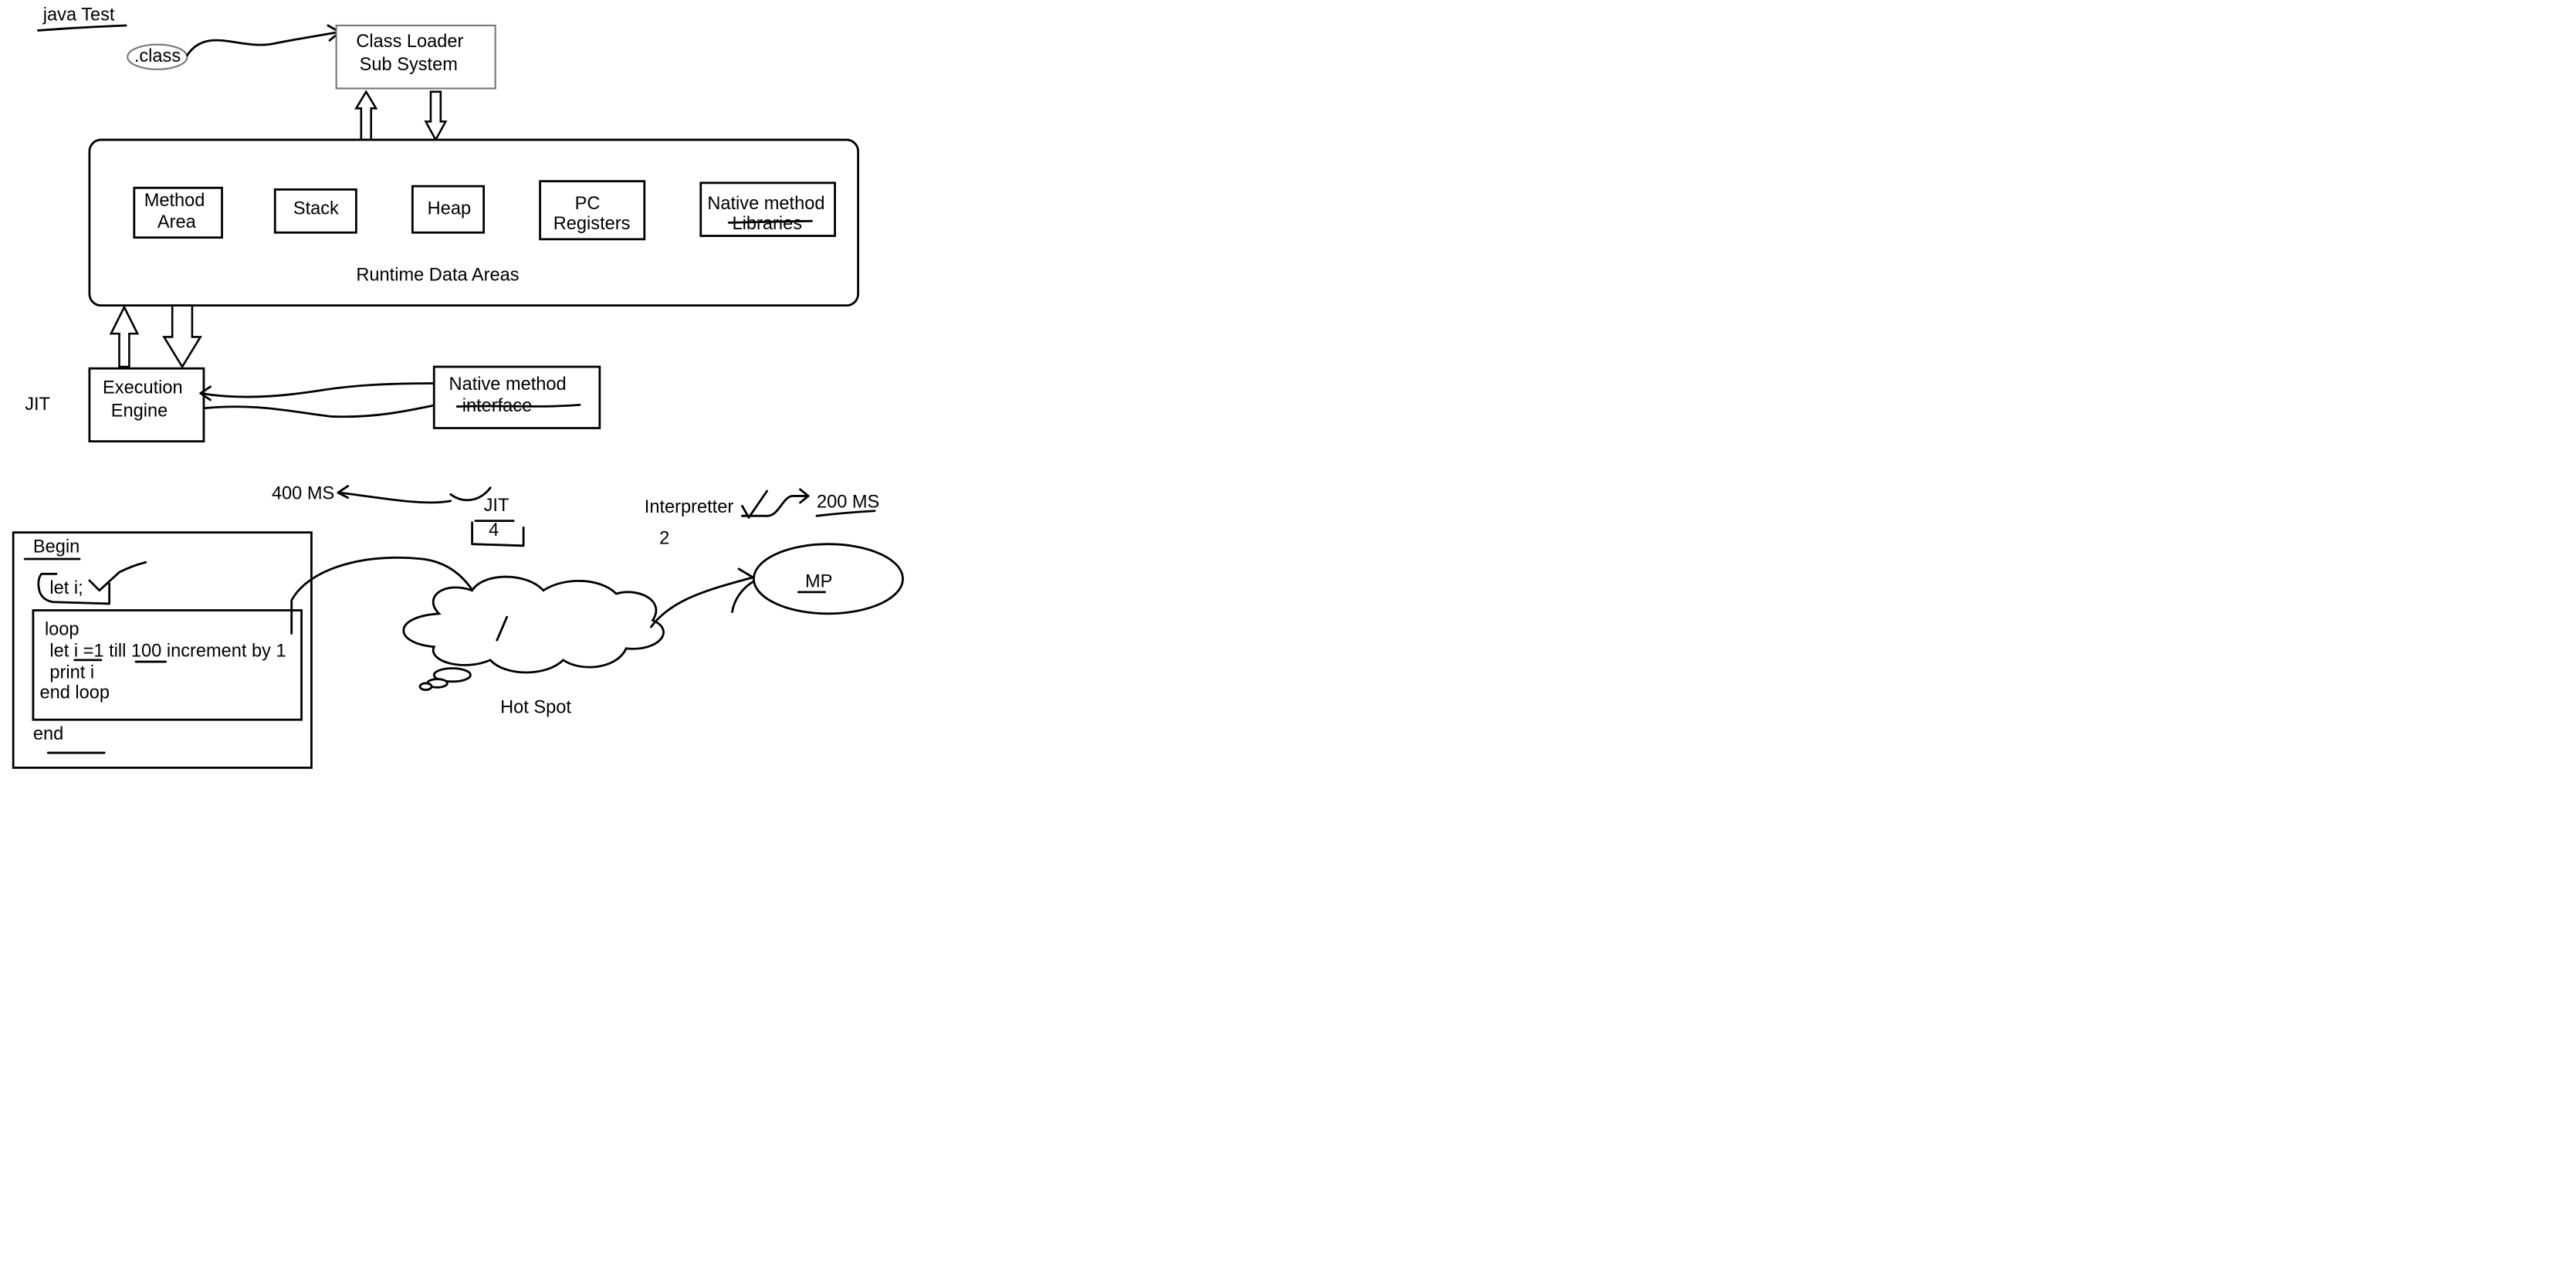  Describe the element at coordinates (535, 708) in the screenshot. I see `hot-spot-label: Hot Spot` at that location.